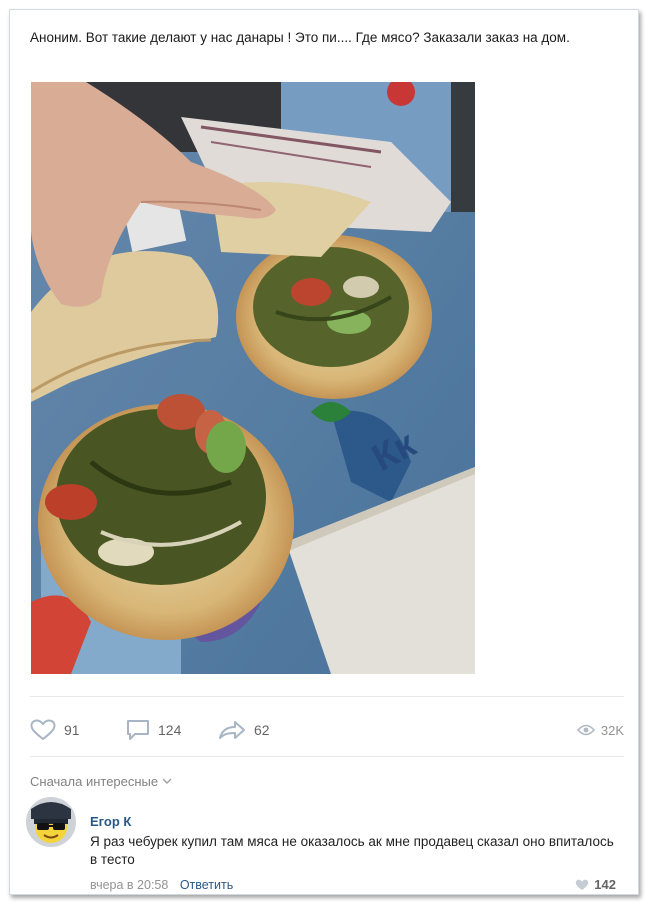 This screenshot has width=660, height=912. Describe the element at coordinates (612, 730) in the screenshot. I see `views-count: 32K` at that location.